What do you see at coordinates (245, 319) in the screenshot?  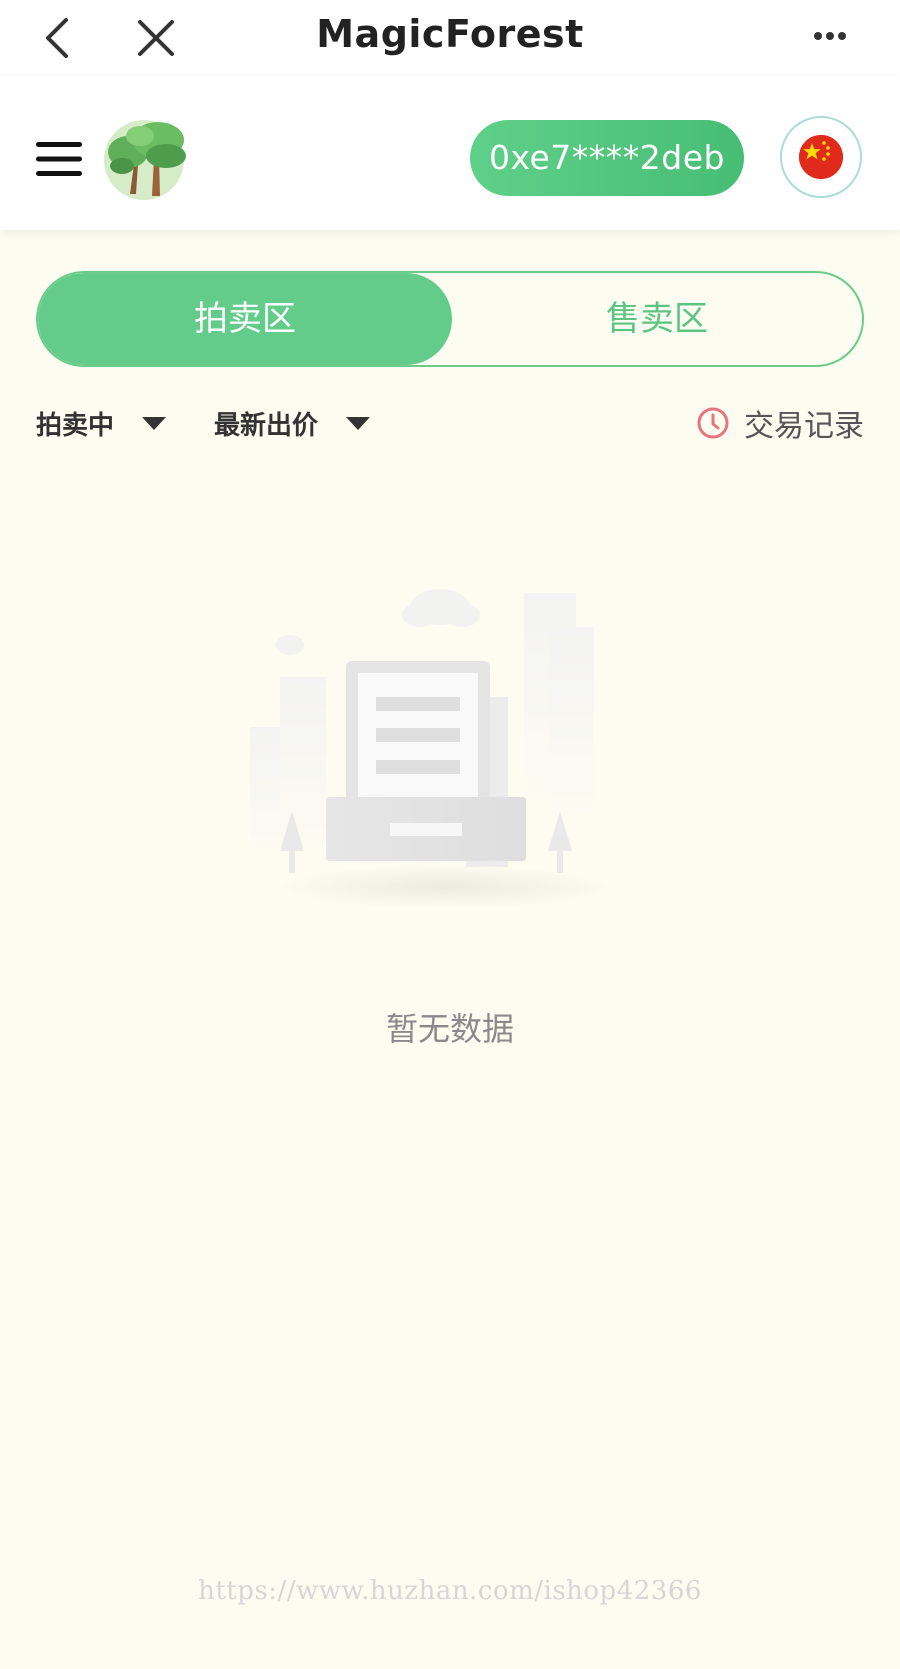 I see `tab-auction-zone: 拍卖区` at bounding box center [245, 319].